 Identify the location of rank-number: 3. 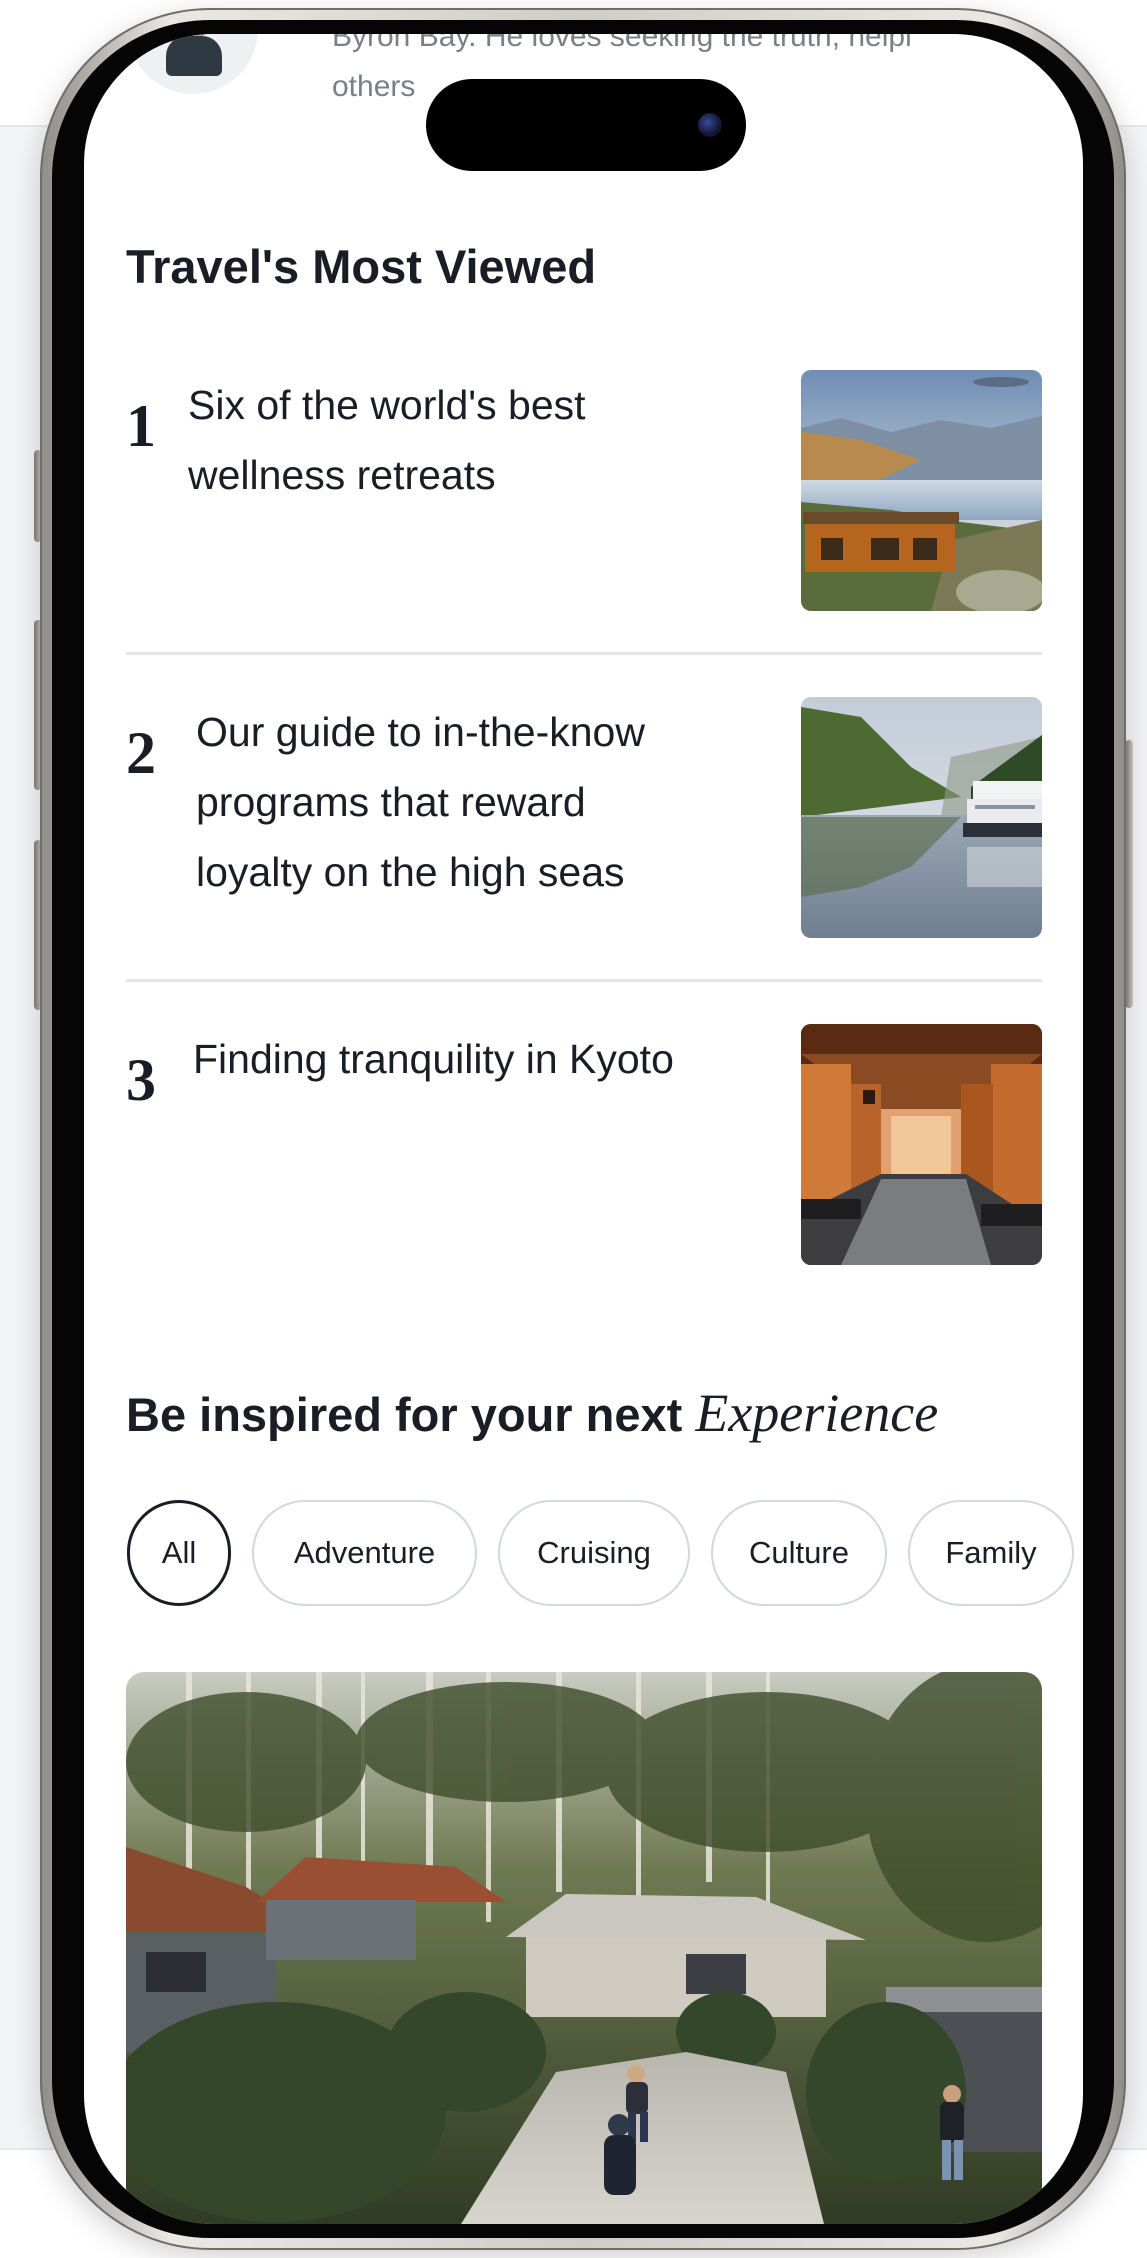
(141, 1080).